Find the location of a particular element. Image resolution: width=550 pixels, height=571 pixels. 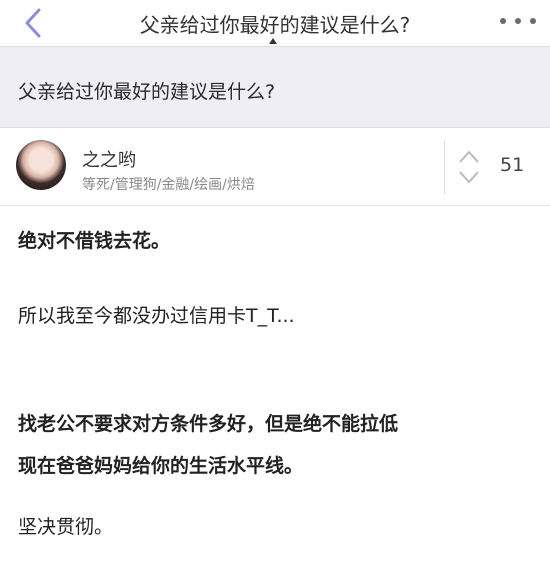

nav-bar: 父亲给过你最好的建议是什么? is located at coordinates (275, 23).